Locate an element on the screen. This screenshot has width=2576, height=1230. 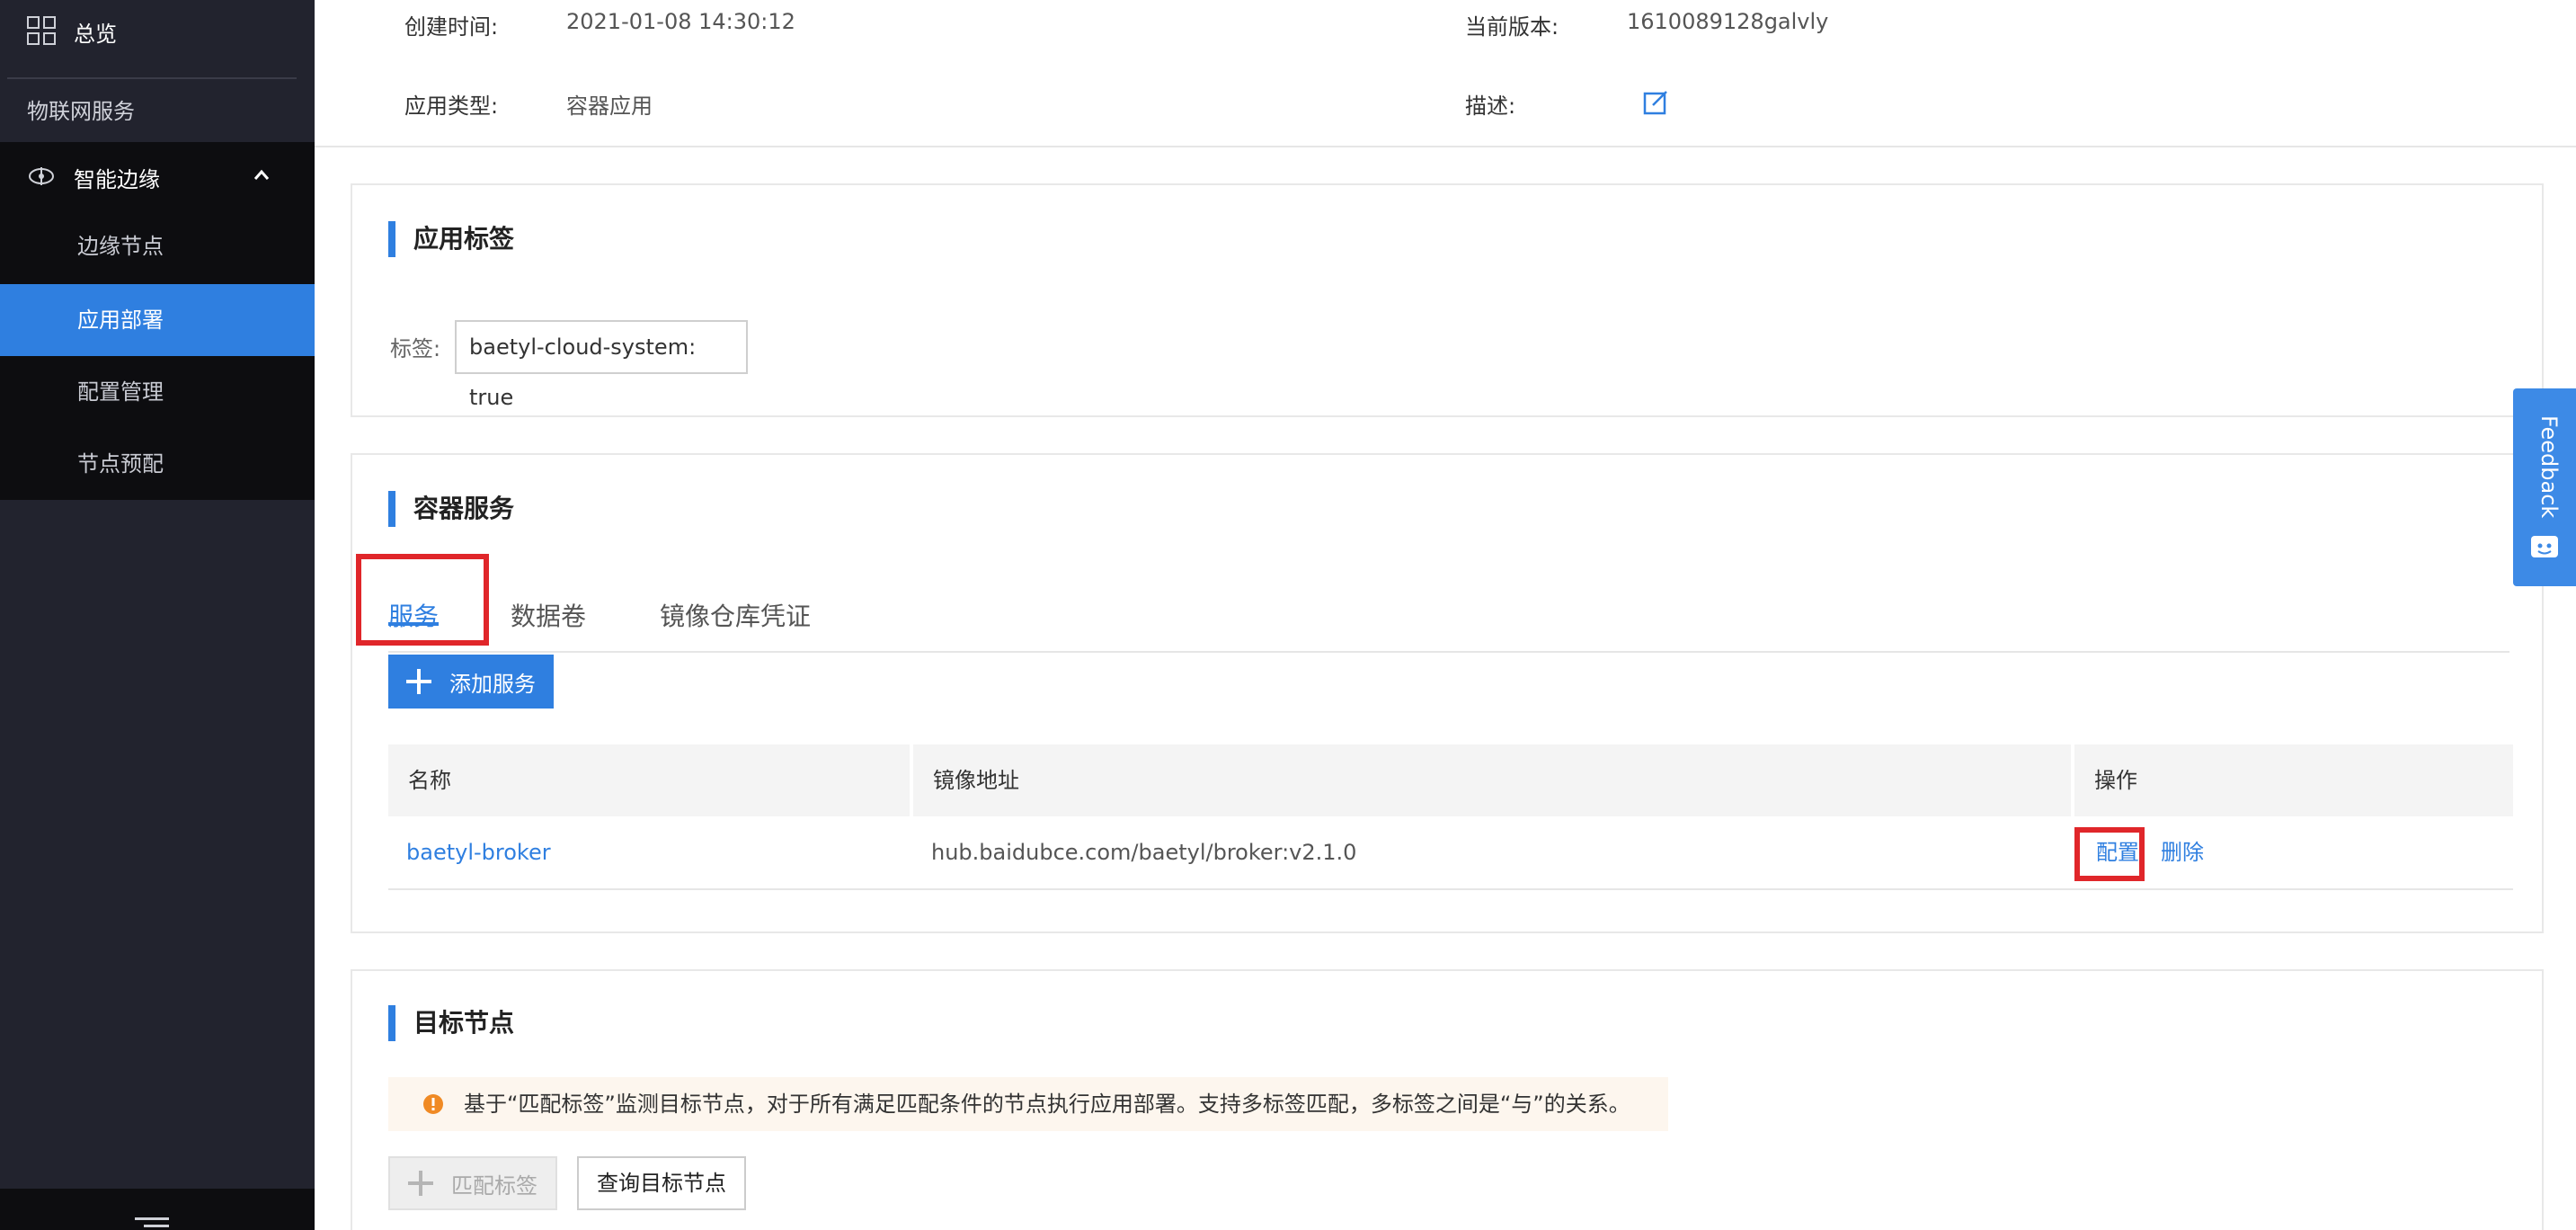
sidebar-group-intelligent-edge: 智能边缘 边缘节点 应用部署 配置管理 节点预配 is located at coordinates (157, 321).